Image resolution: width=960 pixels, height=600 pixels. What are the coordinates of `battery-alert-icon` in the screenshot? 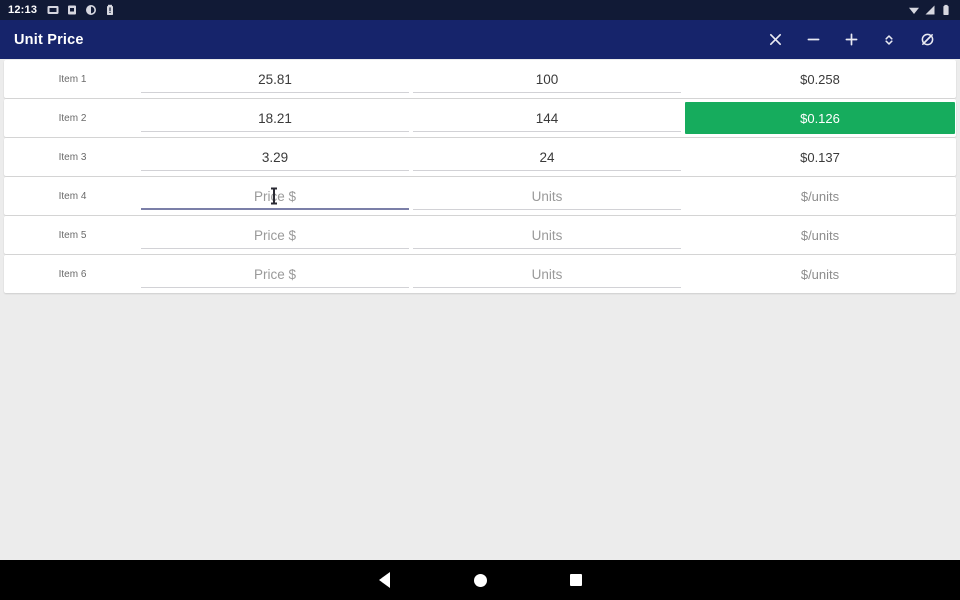 It's located at (110, 10).